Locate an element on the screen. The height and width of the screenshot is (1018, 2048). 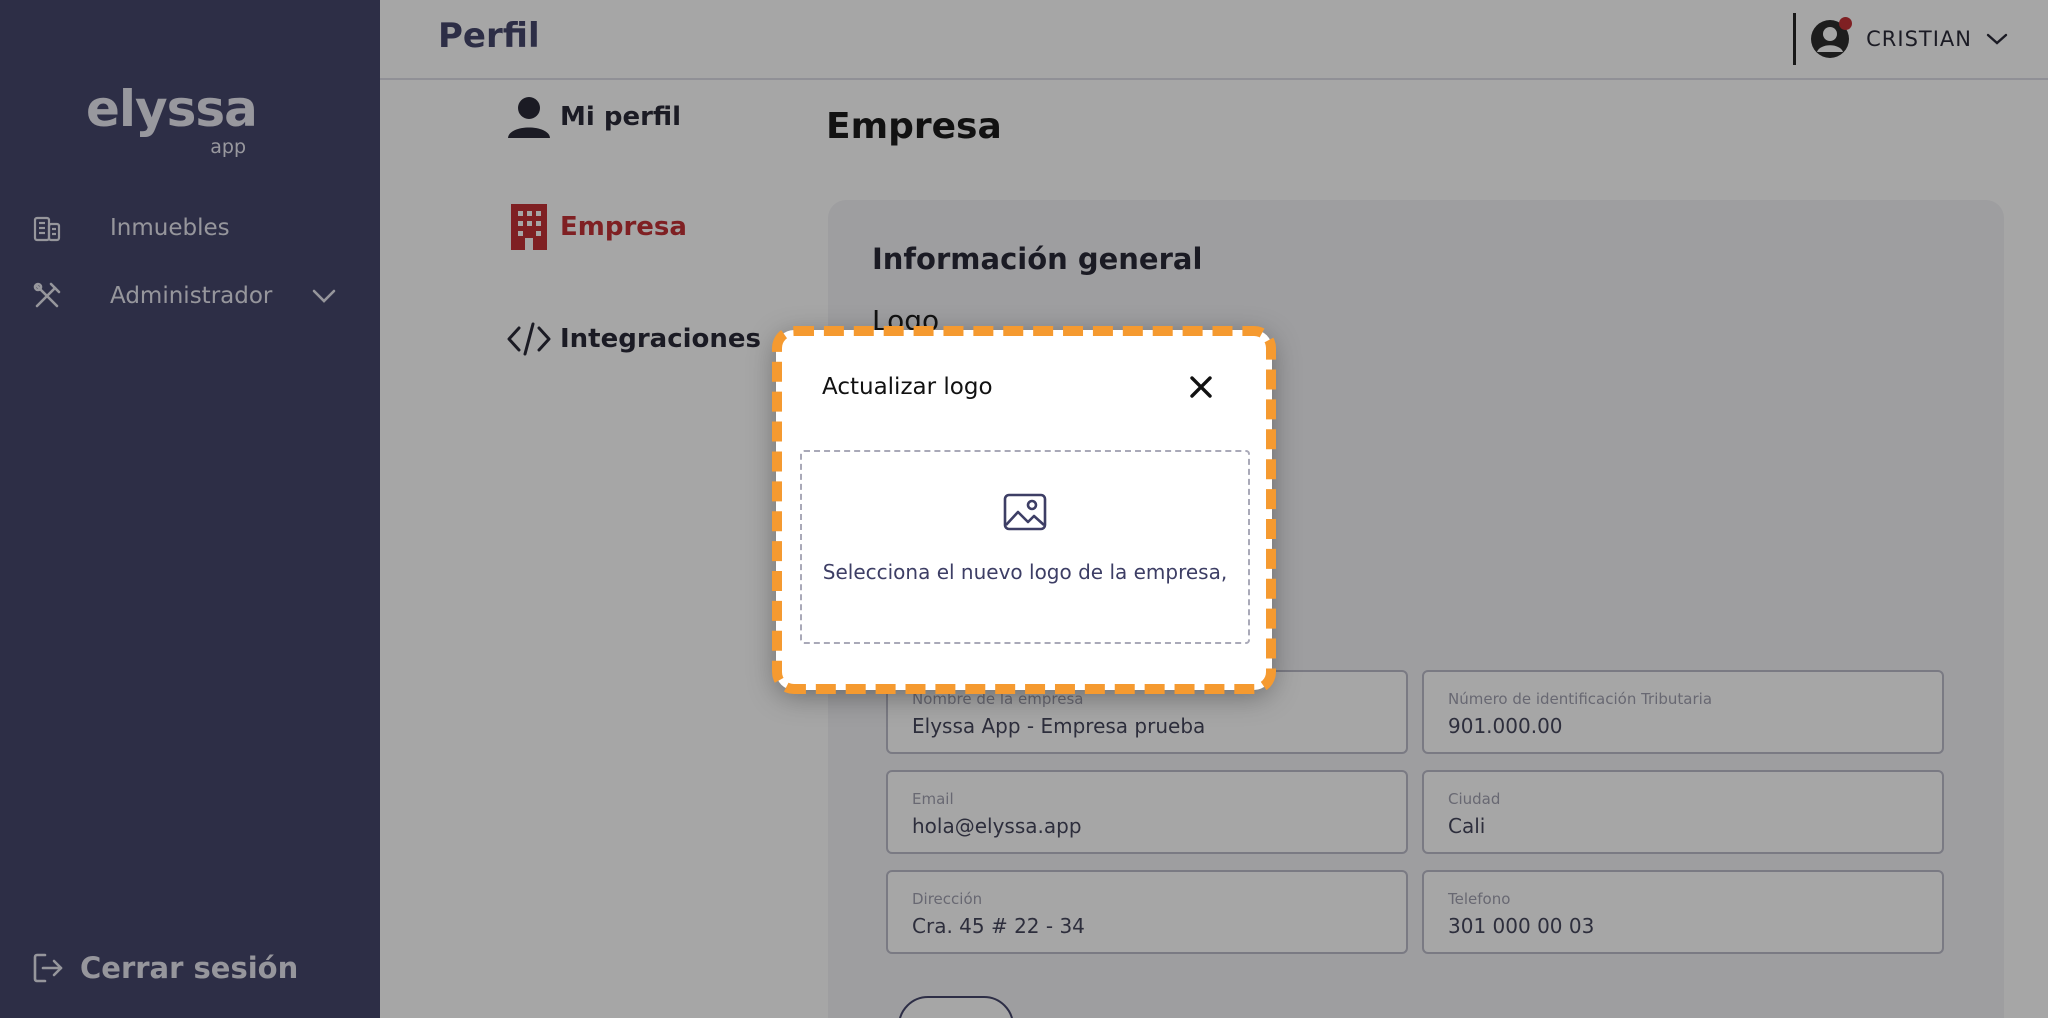
logo-dropzone: Selecciona el nuevo logo de la empresa, is located at coordinates (1025, 547).